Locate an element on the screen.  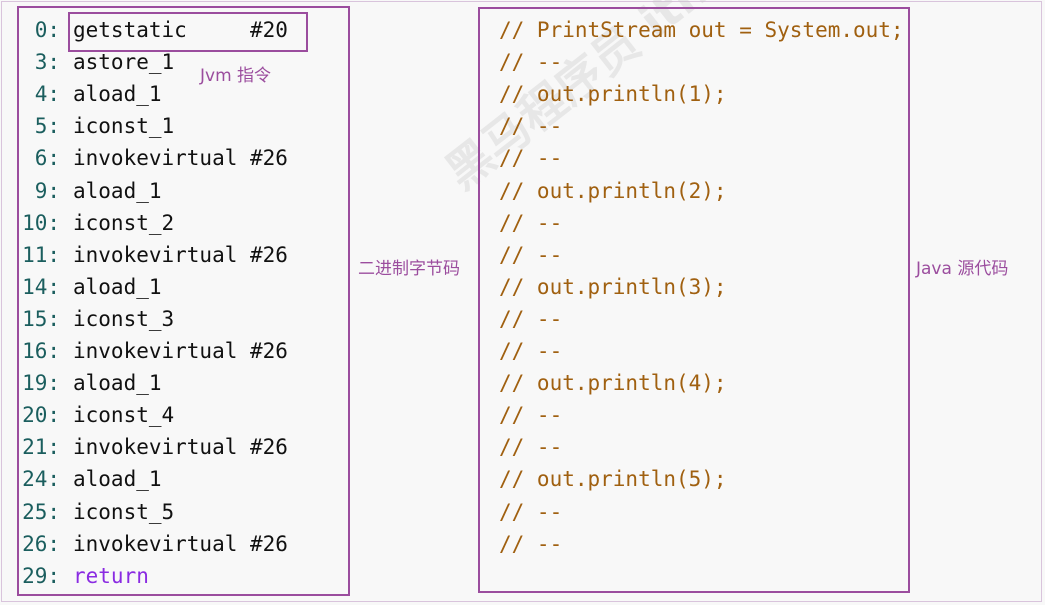
source-comment-line: // out.println(4); is located at coordinates (613, 383).